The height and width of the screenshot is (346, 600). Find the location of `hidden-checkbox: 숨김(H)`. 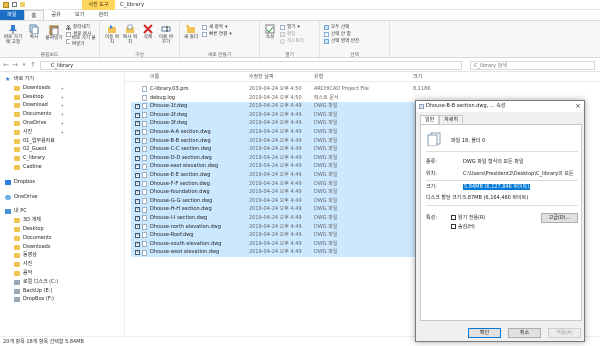

hidden-checkbox: 숨김(H) is located at coordinates (463, 226).